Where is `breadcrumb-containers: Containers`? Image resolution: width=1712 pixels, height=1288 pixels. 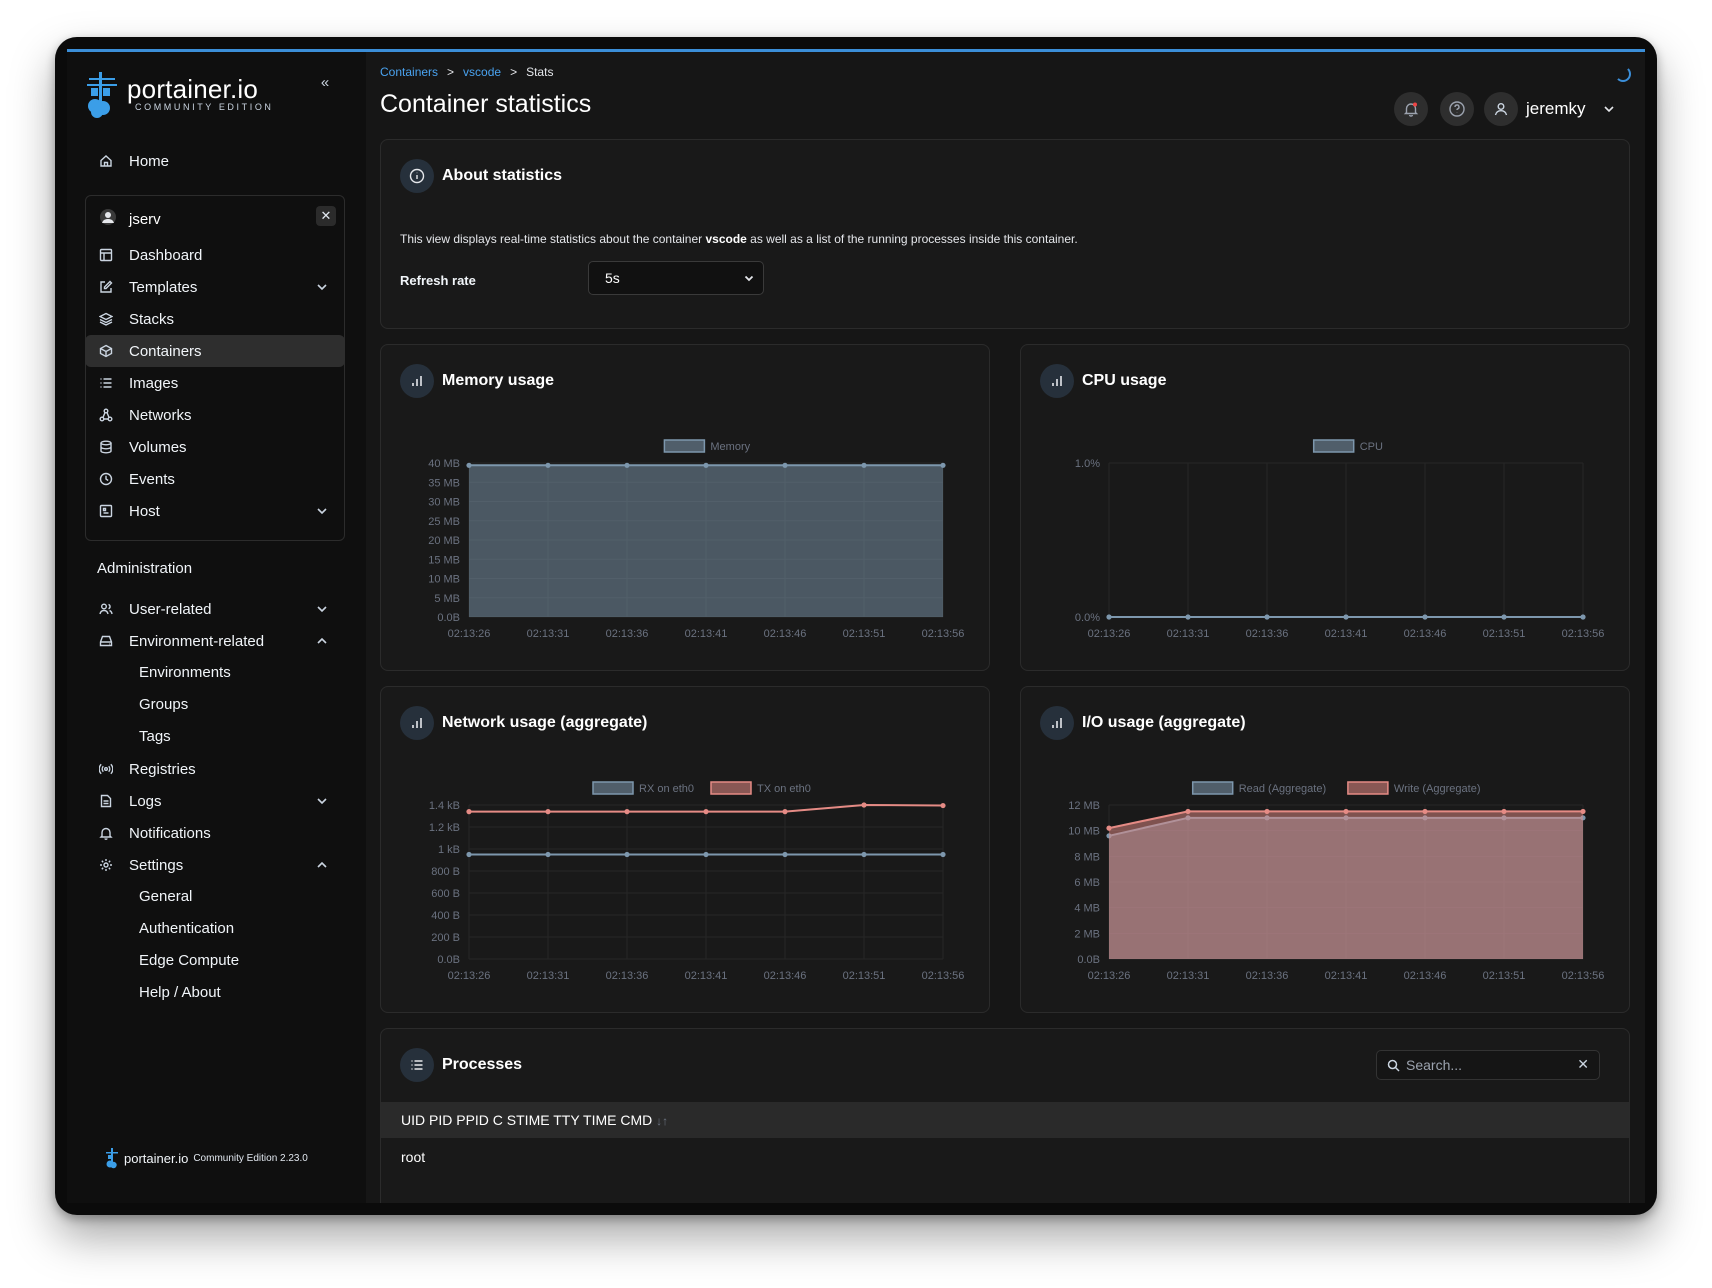 breadcrumb-containers: Containers is located at coordinates (409, 72).